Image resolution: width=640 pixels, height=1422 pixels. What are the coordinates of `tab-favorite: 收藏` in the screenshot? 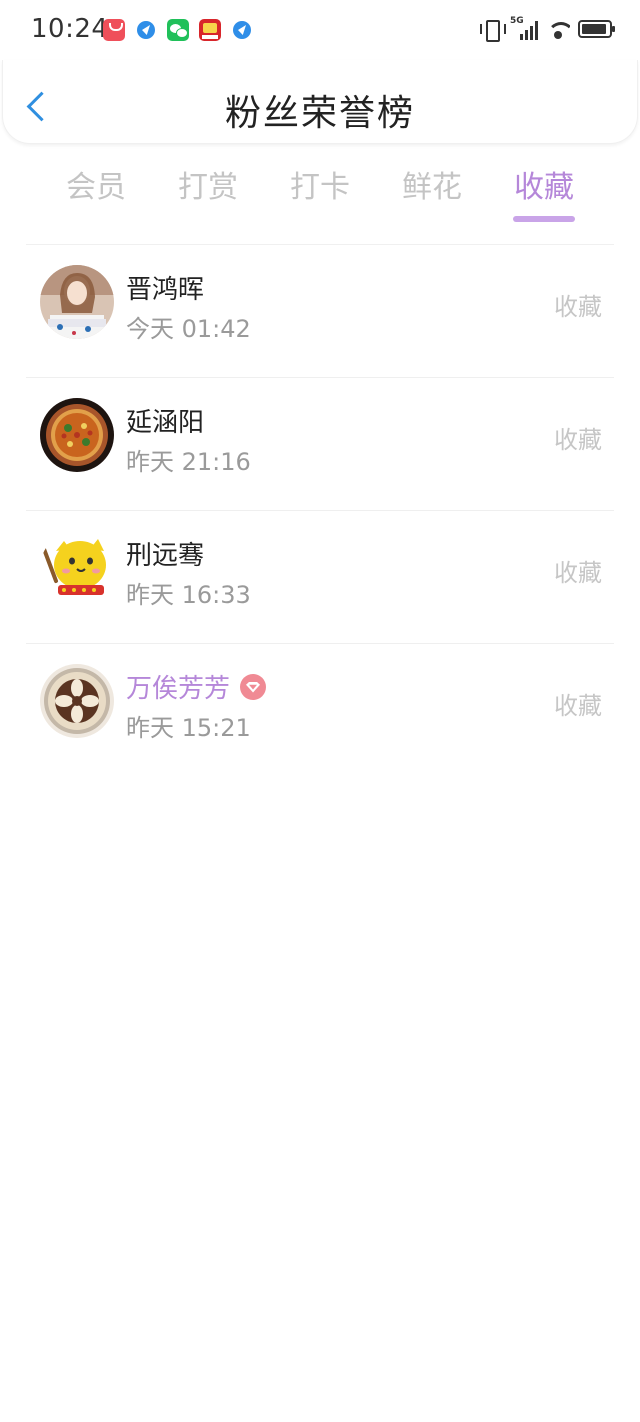 It's located at (544, 184).